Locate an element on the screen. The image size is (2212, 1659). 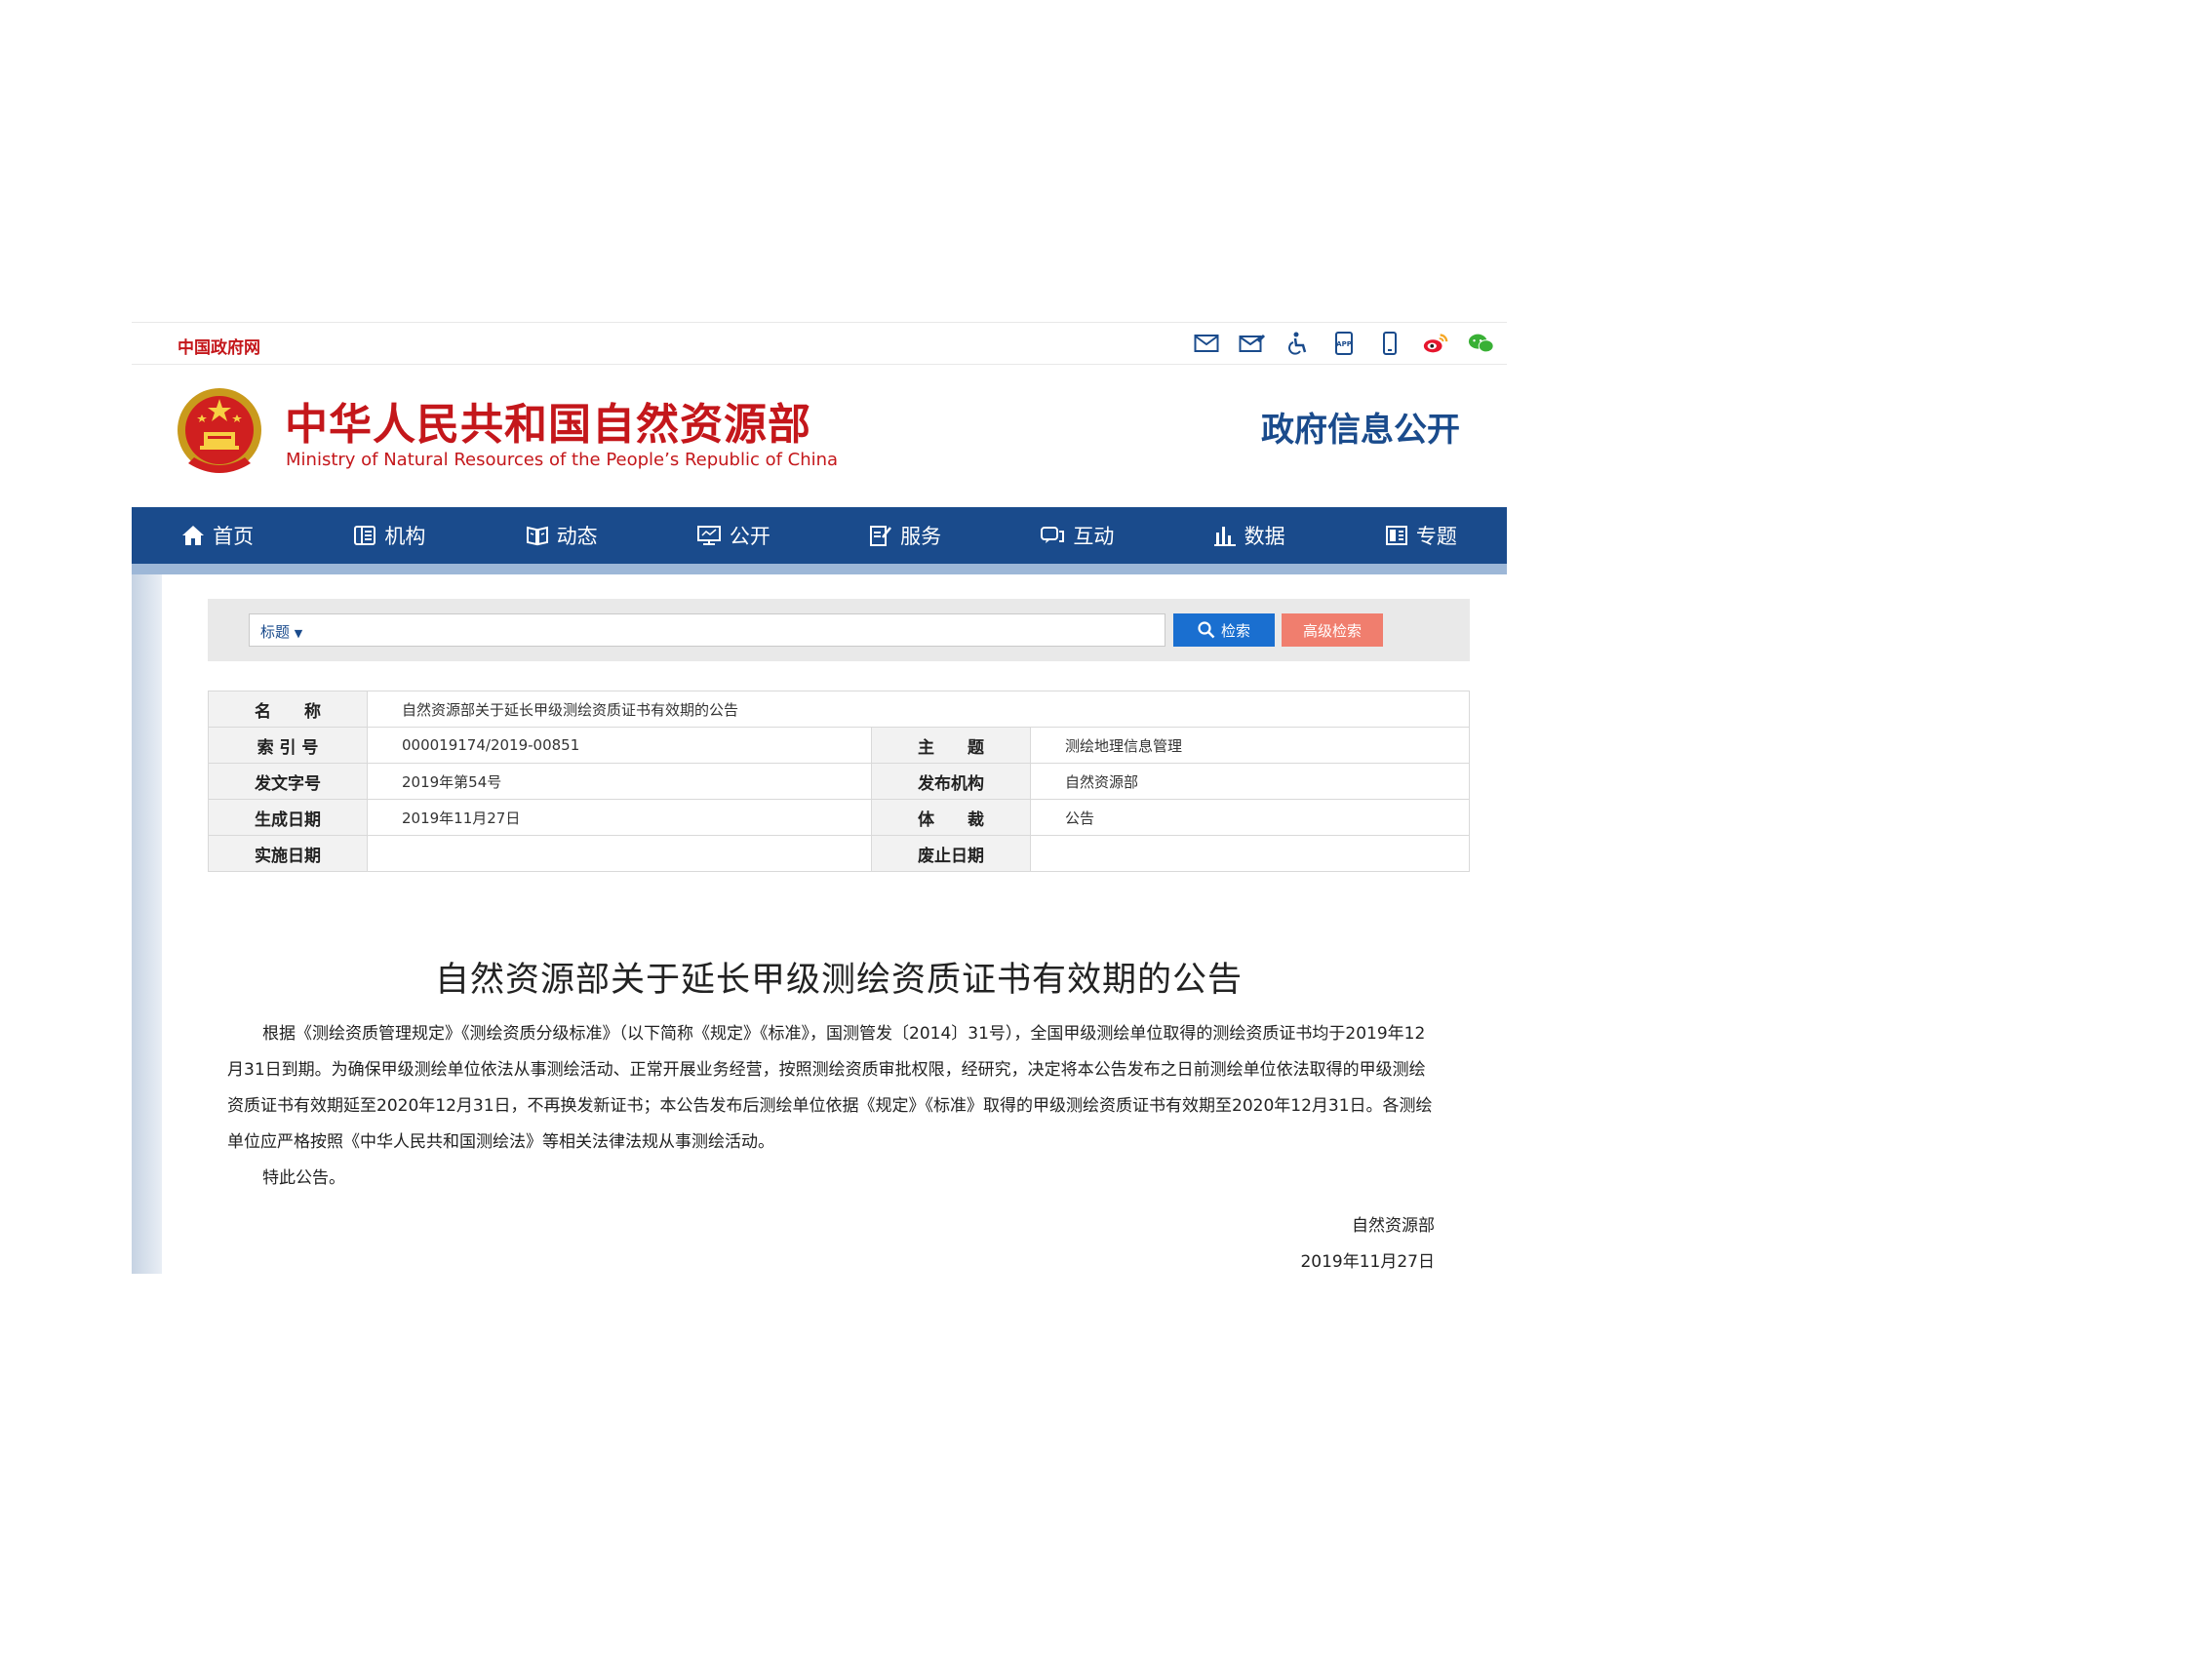
left-decor-strip is located at coordinates (147, 924).